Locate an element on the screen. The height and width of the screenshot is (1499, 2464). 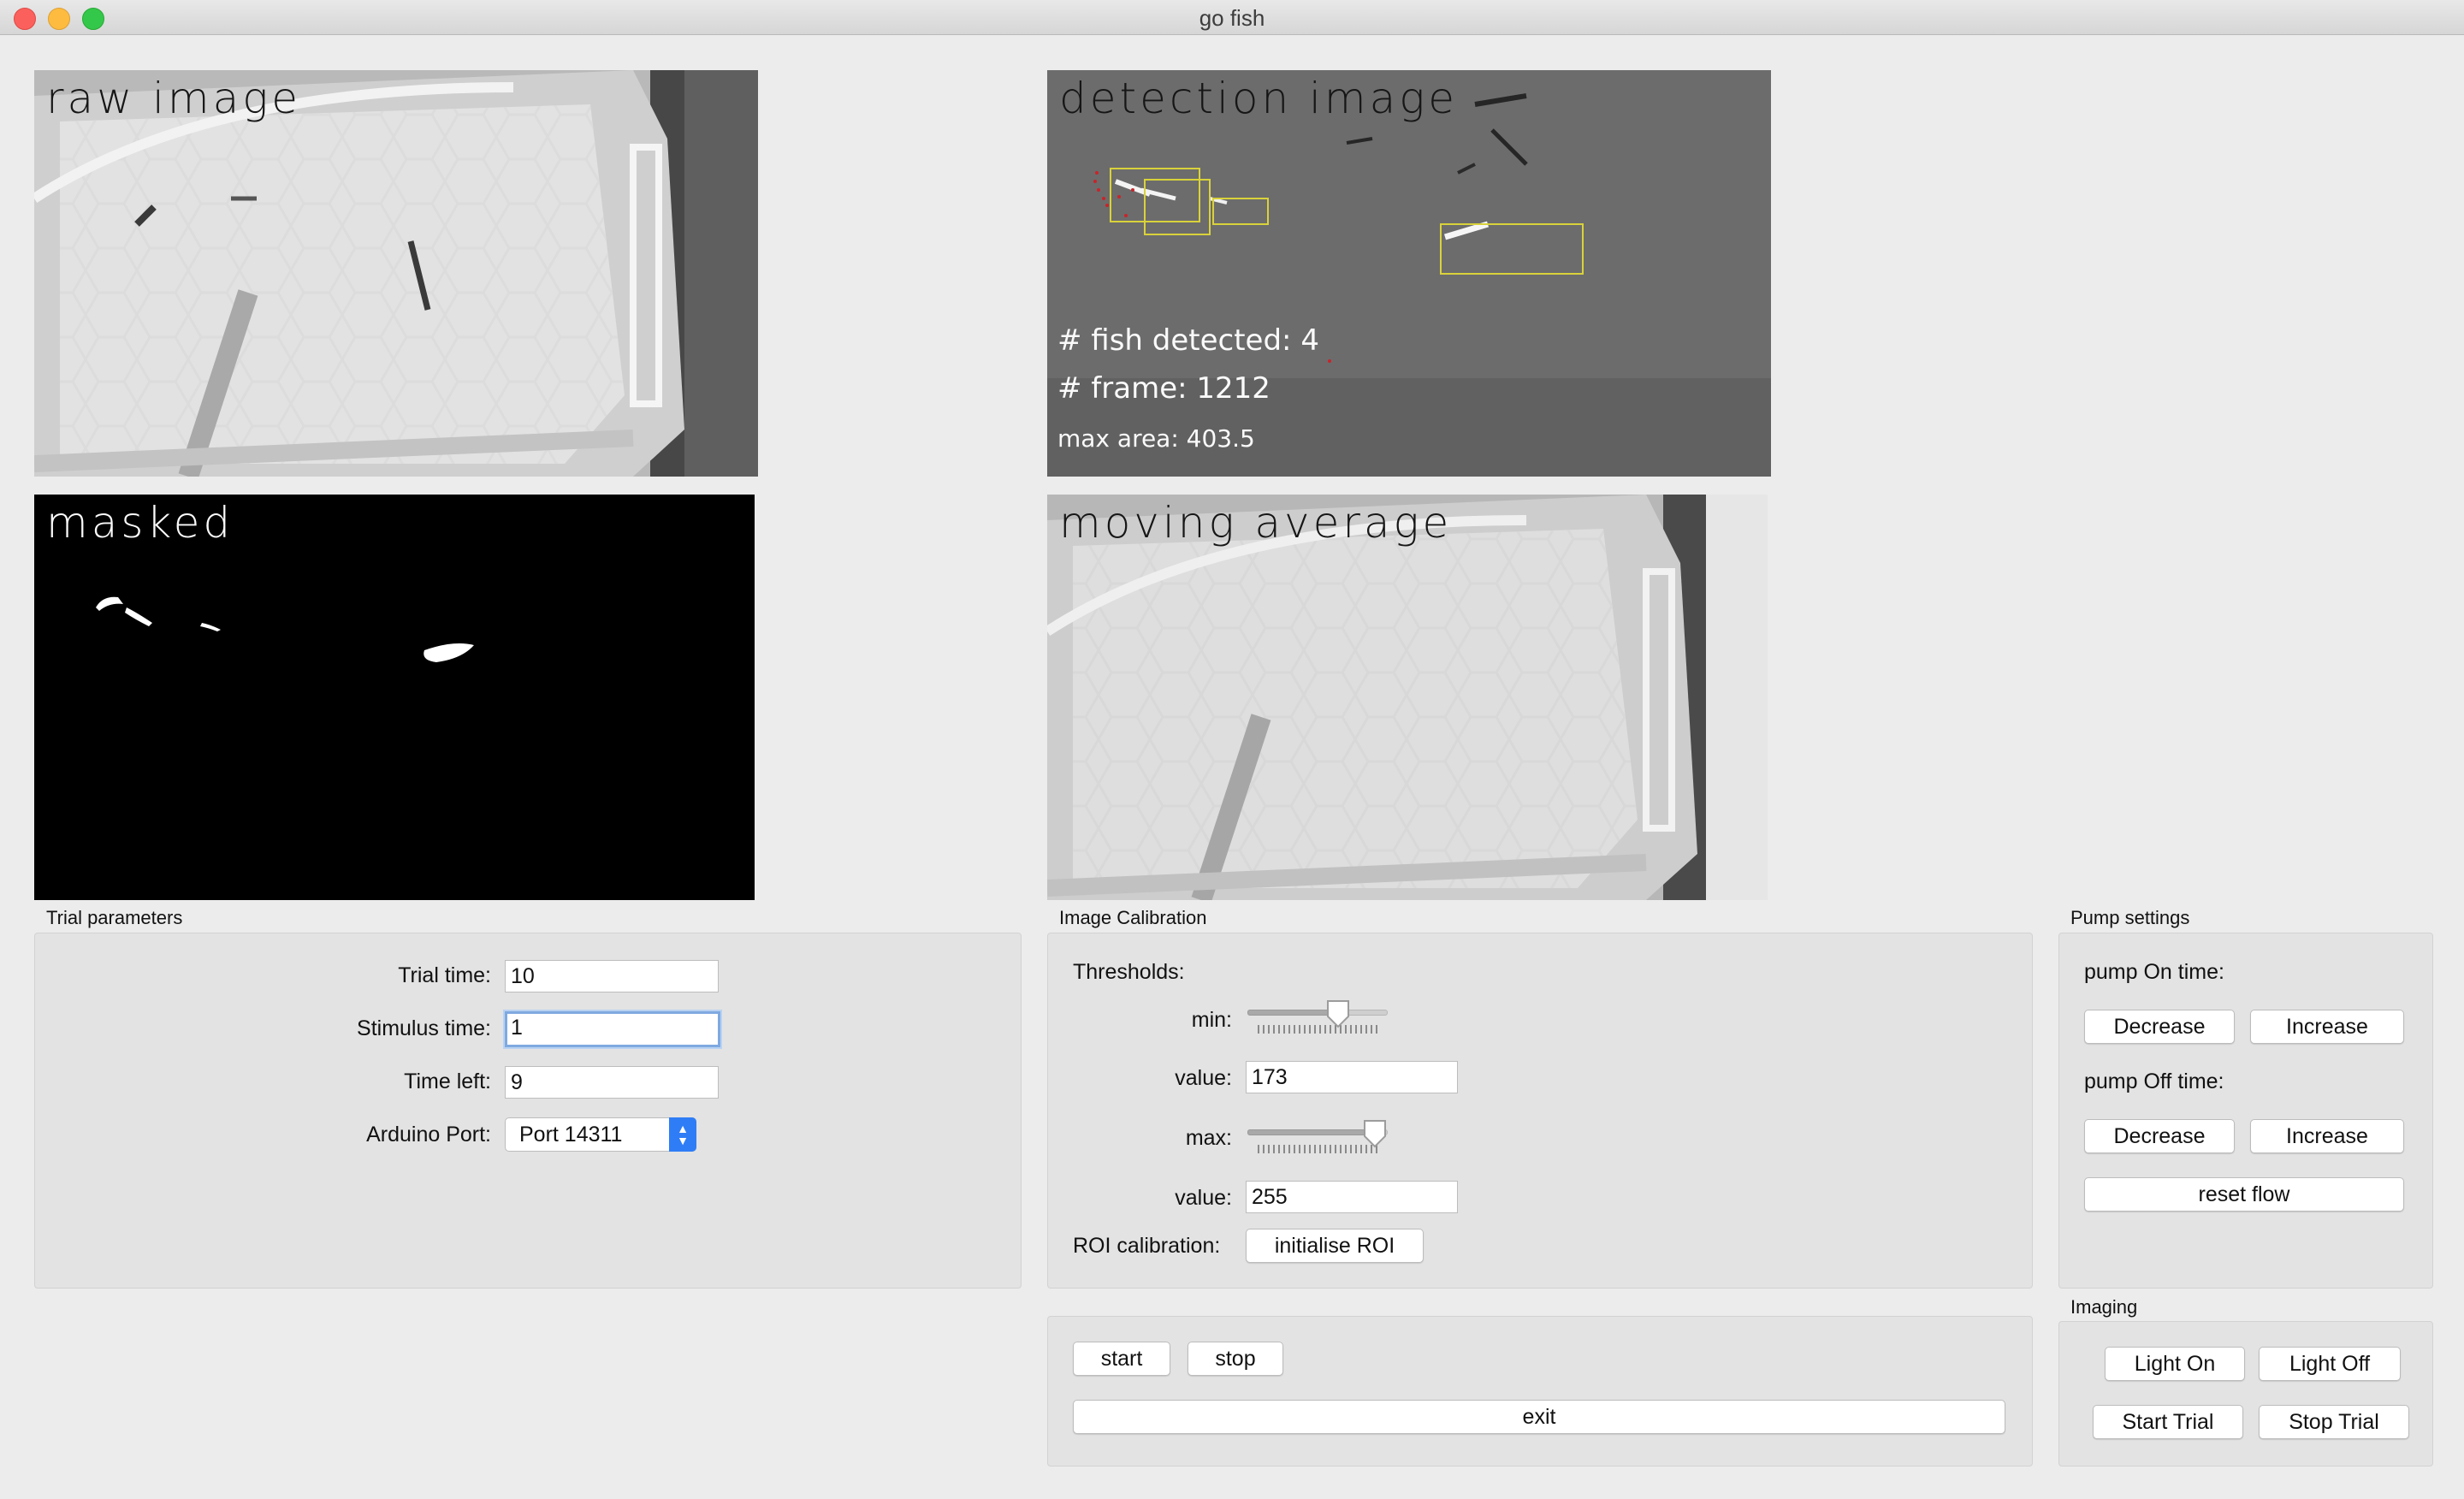
run-controls-group is located at coordinates (1540, 1391).